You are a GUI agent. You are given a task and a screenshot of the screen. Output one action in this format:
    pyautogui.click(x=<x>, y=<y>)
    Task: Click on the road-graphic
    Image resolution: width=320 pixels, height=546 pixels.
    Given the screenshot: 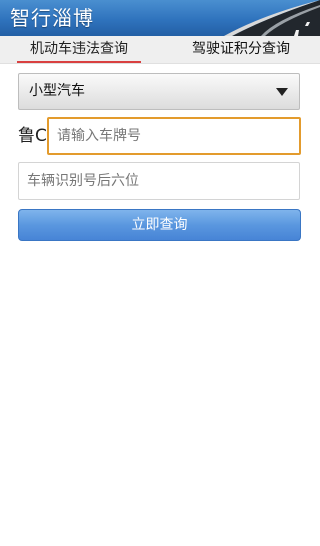 What is the action you would take?
    pyautogui.click(x=272, y=18)
    